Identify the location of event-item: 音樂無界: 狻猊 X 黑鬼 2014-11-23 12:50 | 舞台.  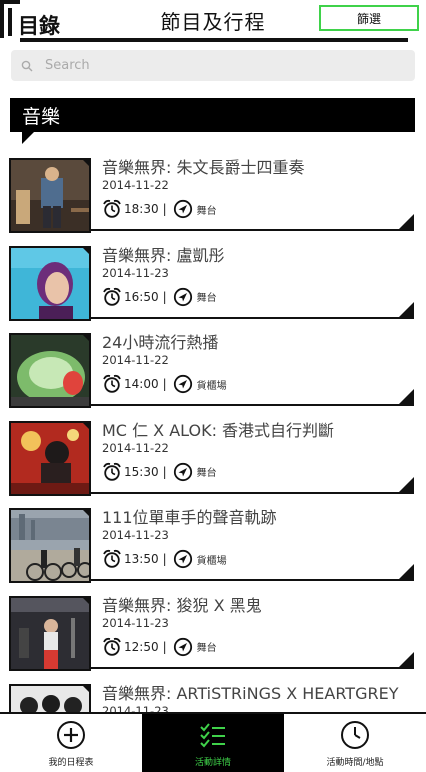
(213, 632).